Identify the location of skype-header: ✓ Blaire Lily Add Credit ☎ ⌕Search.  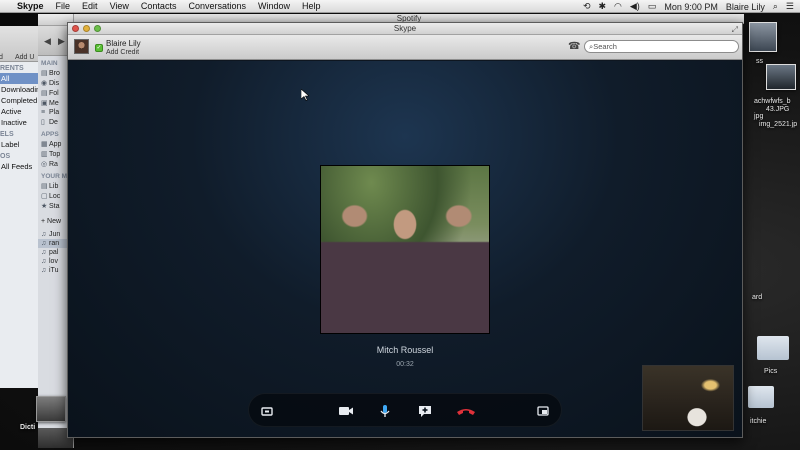
(405, 47).